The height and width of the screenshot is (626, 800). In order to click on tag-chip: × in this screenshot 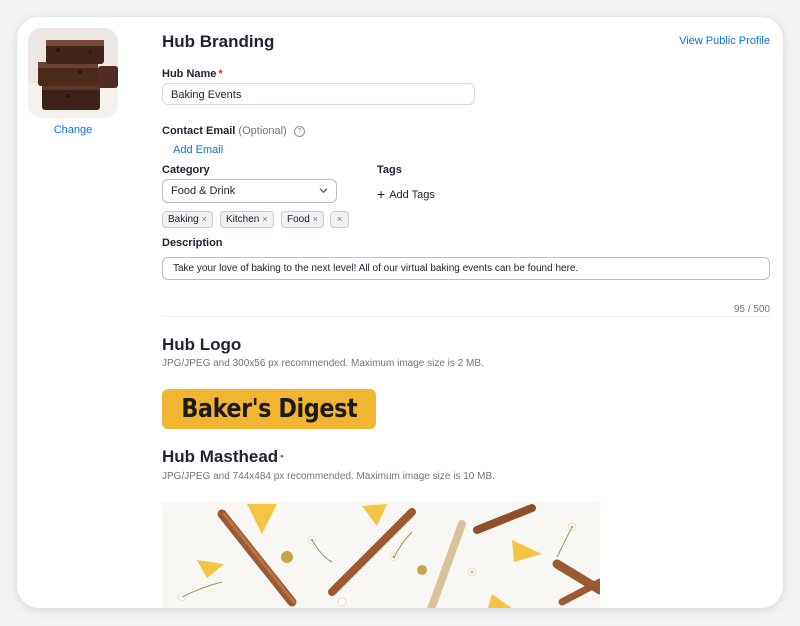, I will do `click(340, 219)`.